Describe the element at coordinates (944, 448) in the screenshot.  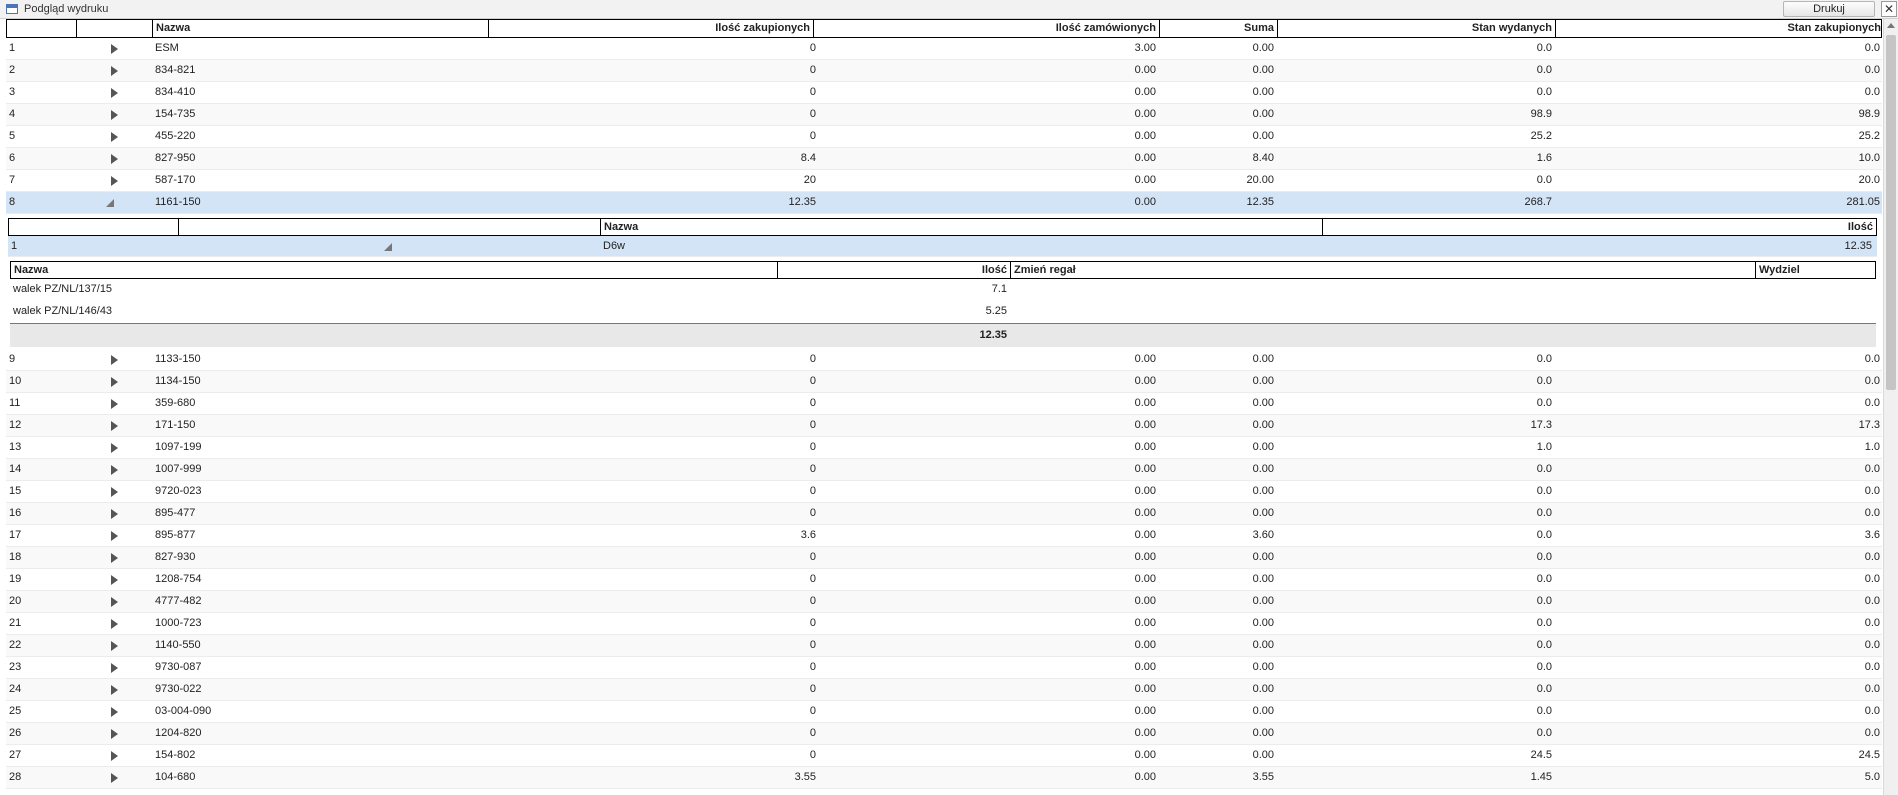
I see `table-row: 13 1097-199 0 0.00 0.00 1.0 1.0` at that location.